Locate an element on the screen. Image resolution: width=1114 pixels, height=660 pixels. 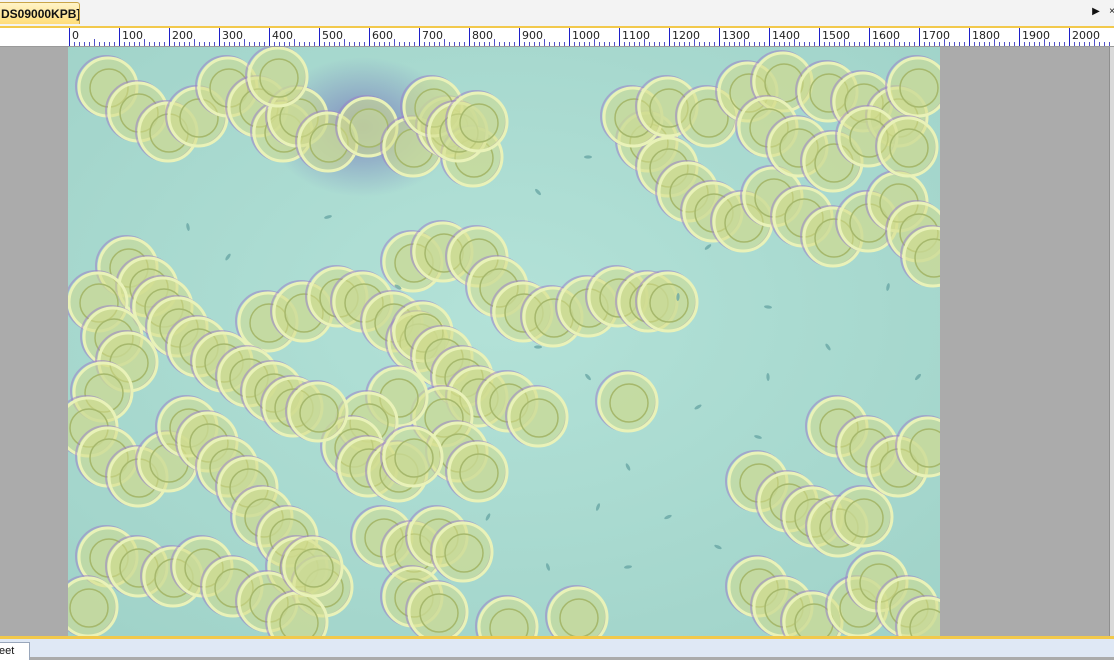
ruler-label: 1600 is located at coordinates (886, 35).